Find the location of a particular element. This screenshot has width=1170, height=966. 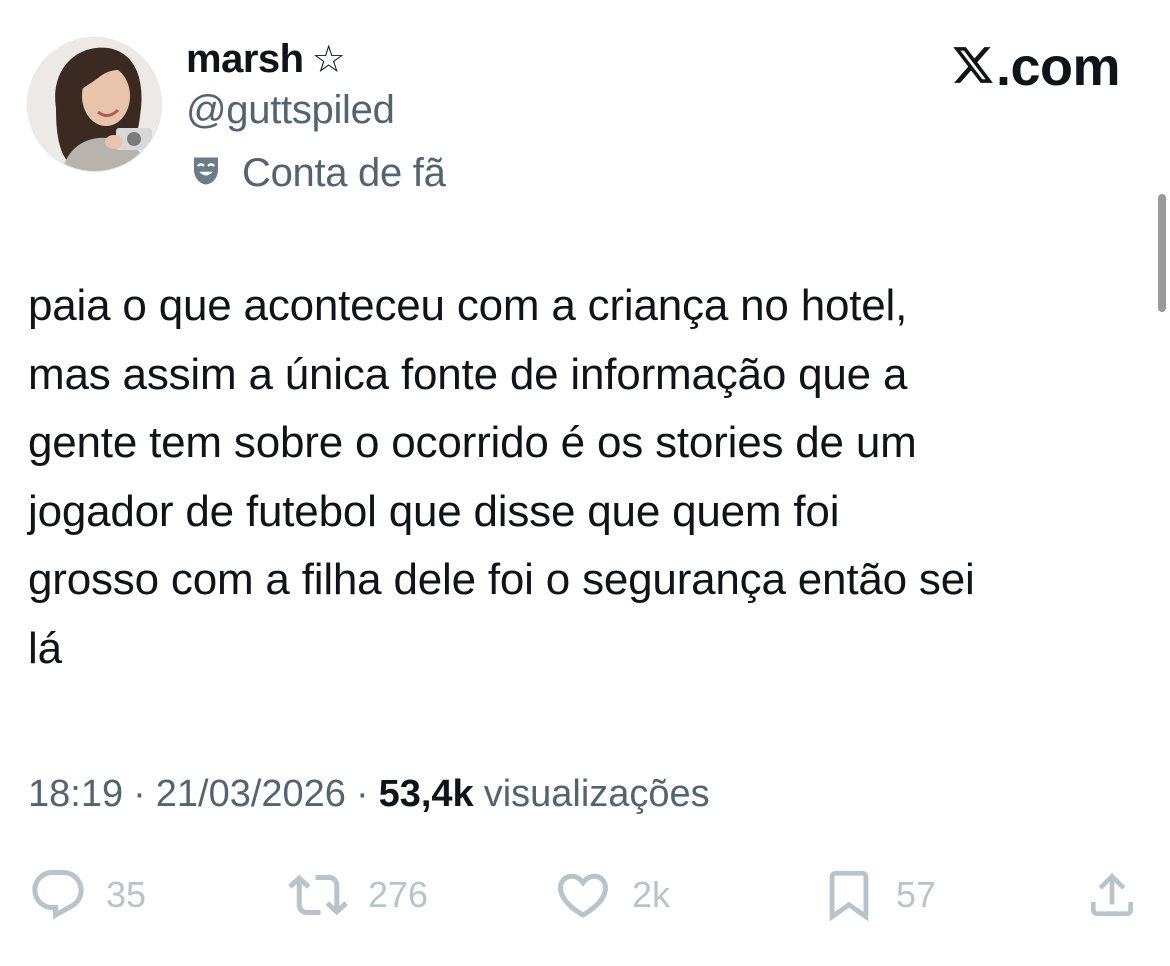

tweet-time: 18:19 is located at coordinates (75, 794).